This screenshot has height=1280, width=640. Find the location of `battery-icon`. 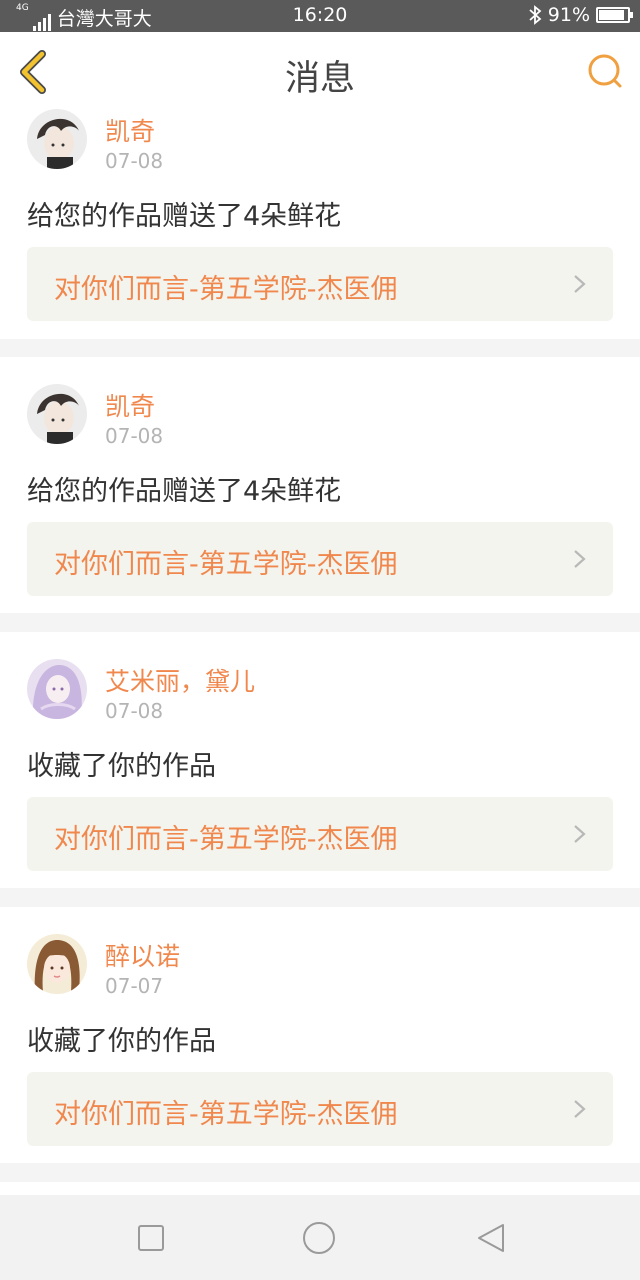

battery-icon is located at coordinates (614, 15).